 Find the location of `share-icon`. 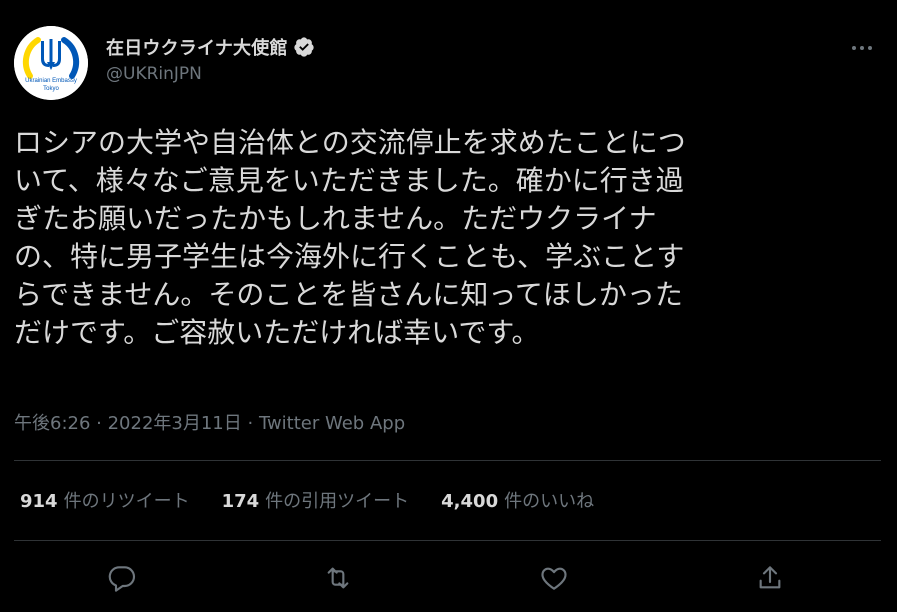

share-icon is located at coordinates (770, 577).